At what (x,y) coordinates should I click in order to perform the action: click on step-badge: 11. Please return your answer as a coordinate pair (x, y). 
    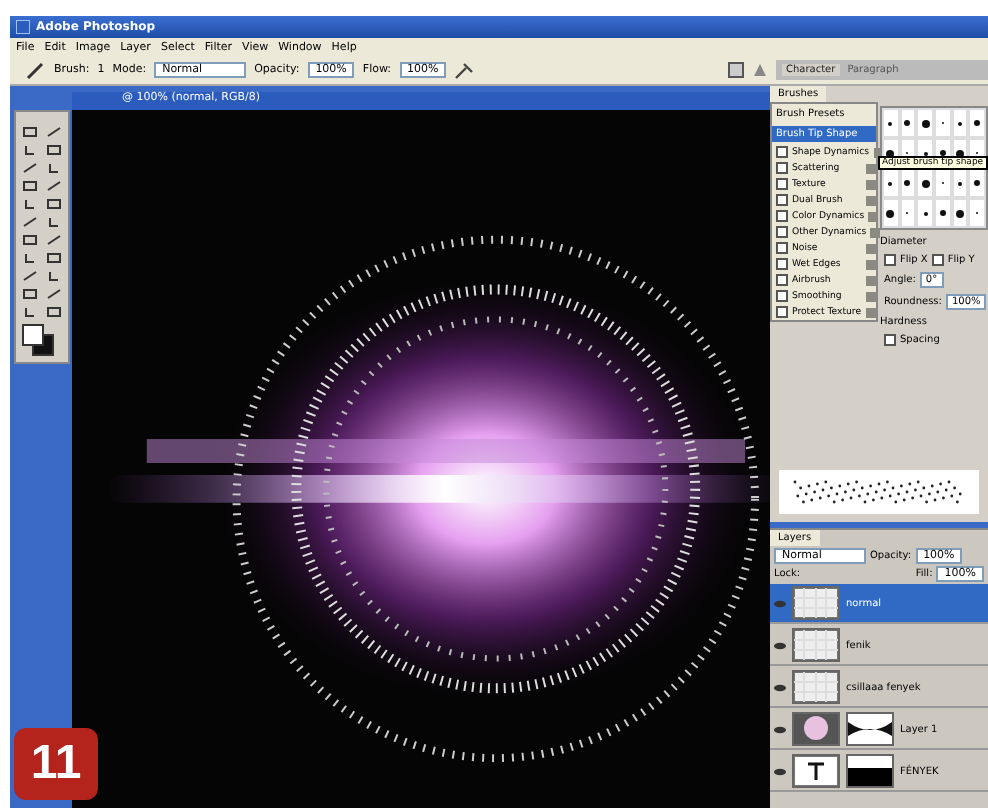
    Looking at the image, I should click on (56, 764).